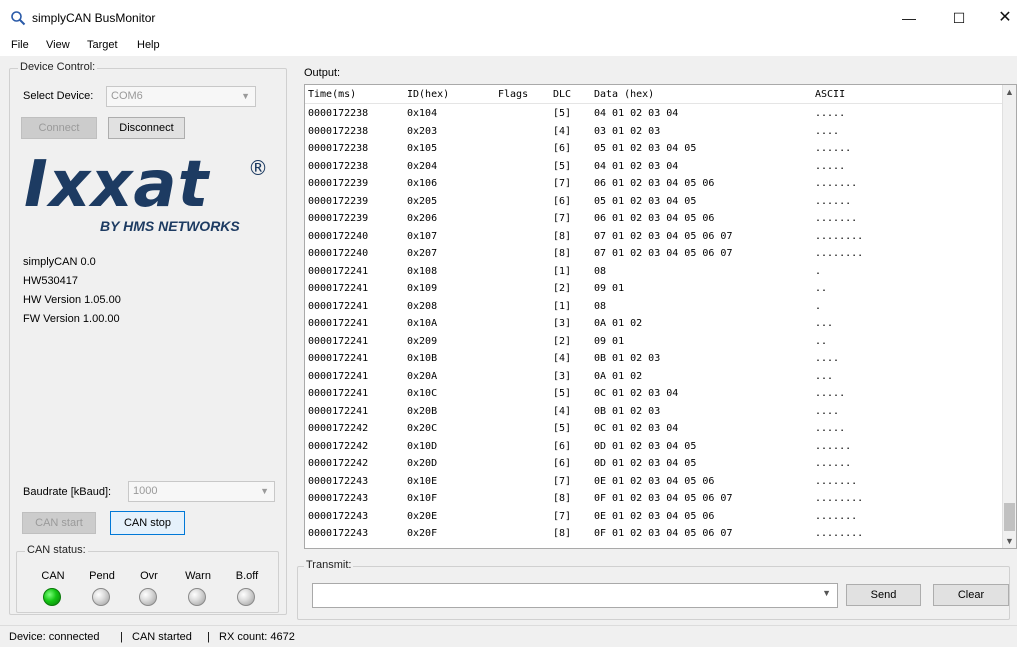  Describe the element at coordinates (1009, 316) in the screenshot. I see `output-scrollbar: ▲ ▼` at that location.